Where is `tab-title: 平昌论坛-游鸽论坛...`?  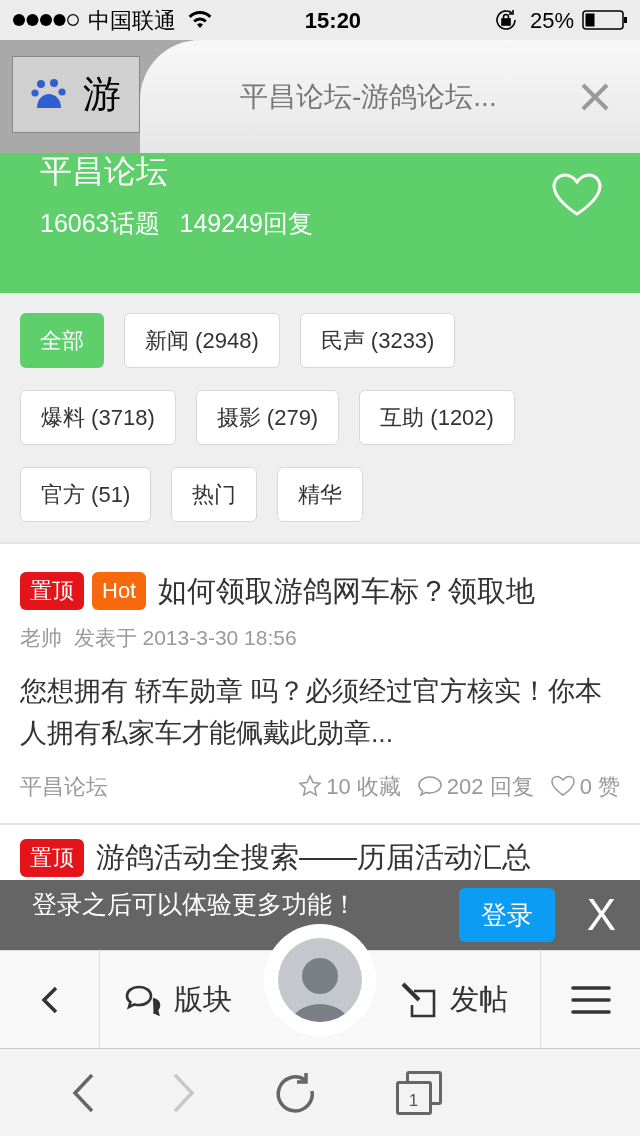
tab-title: 平昌论坛-游鸽论坛... is located at coordinates (368, 96).